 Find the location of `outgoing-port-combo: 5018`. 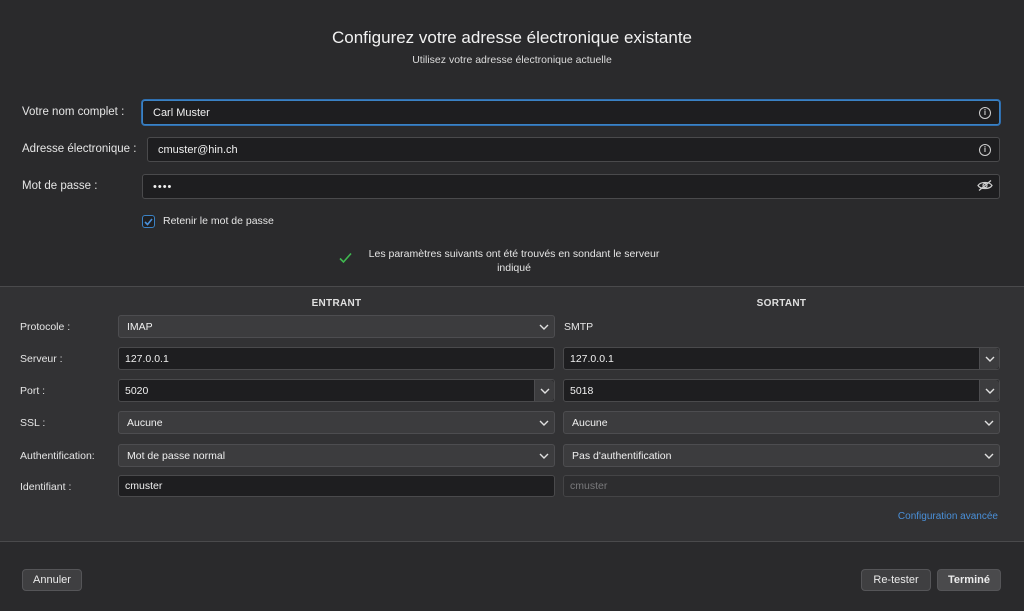

outgoing-port-combo: 5018 is located at coordinates (781, 390).